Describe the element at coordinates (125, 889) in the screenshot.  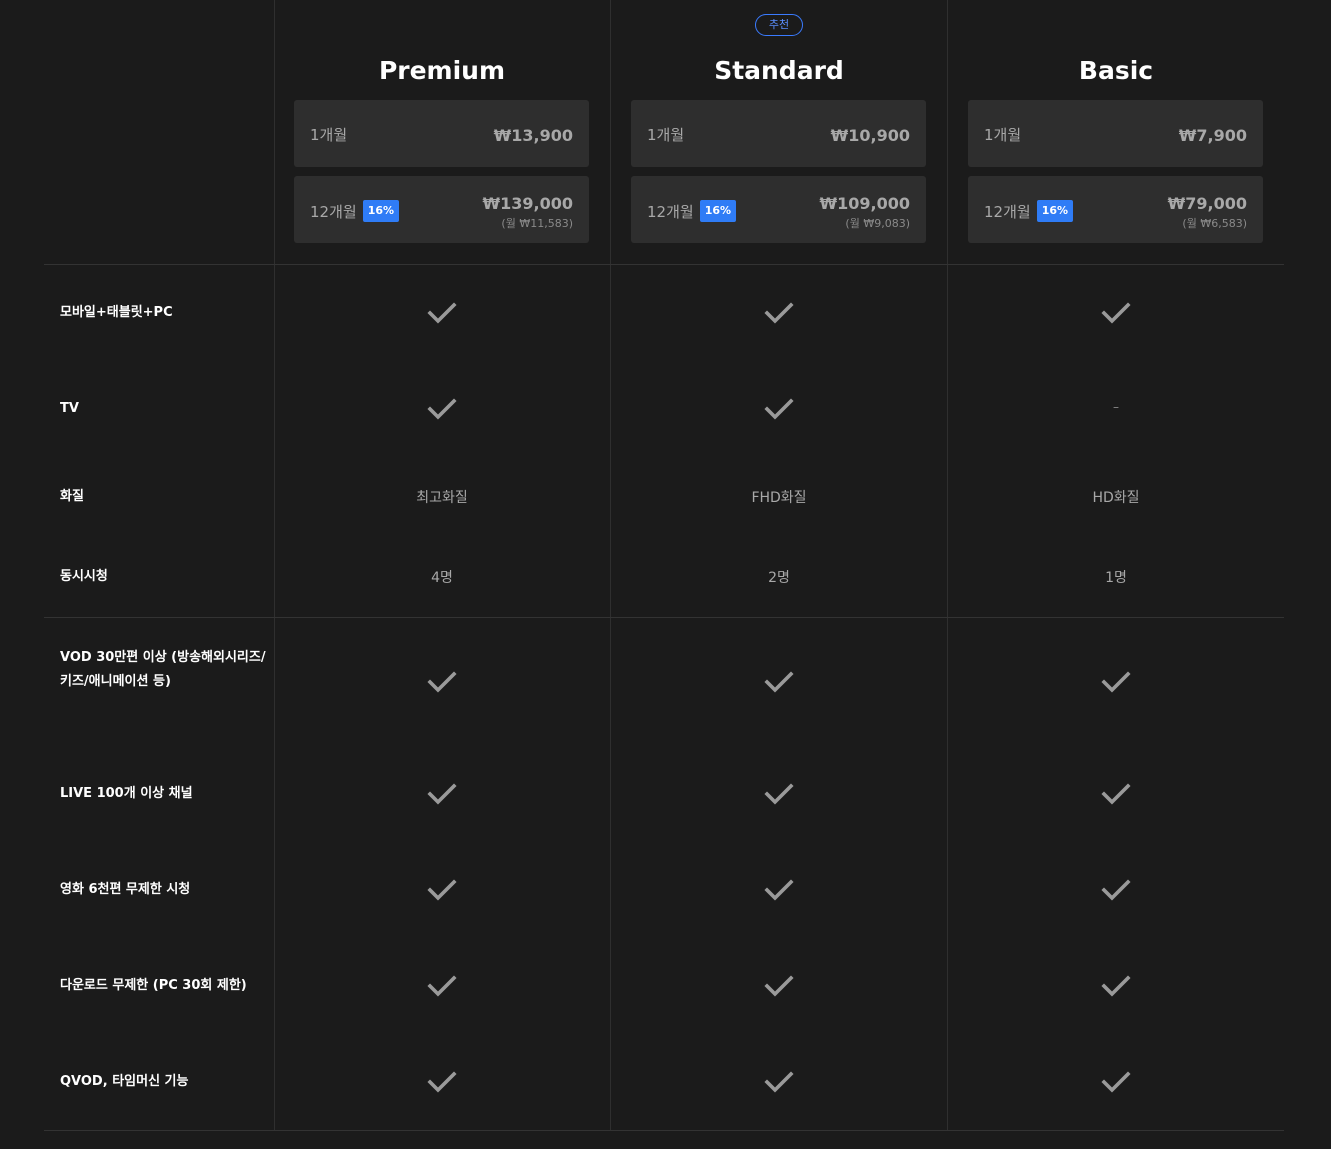
I see `feature-label: 영화 6천편 무제한 시청` at that location.